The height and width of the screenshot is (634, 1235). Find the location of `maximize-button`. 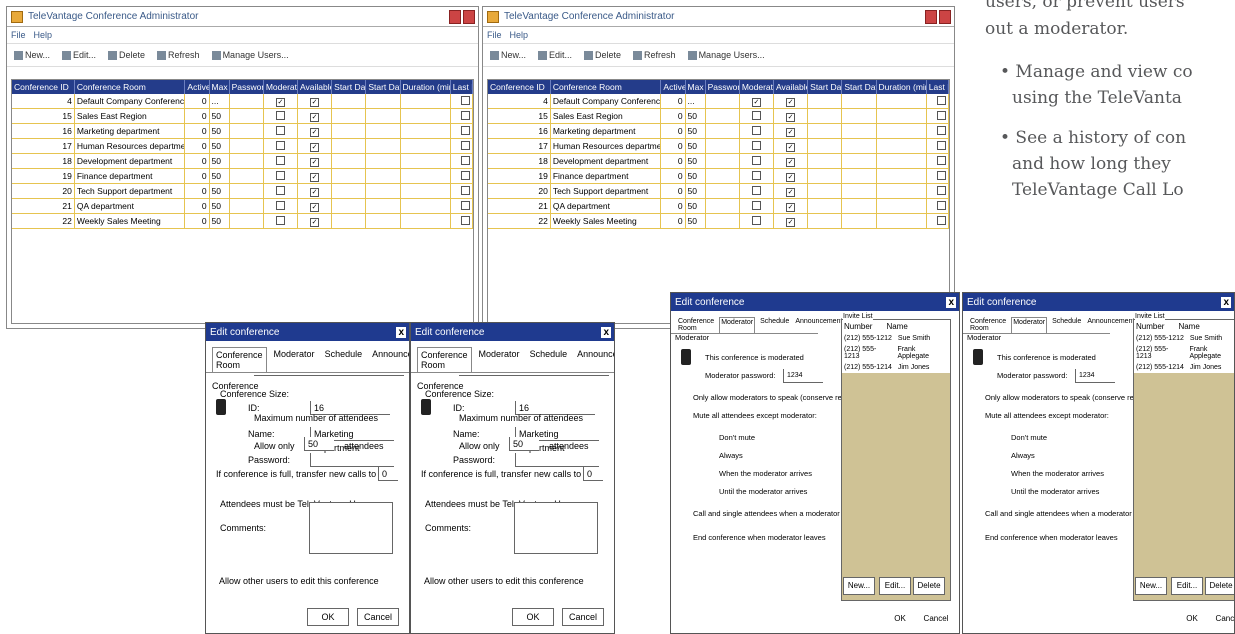

maximize-button is located at coordinates (455, 16).